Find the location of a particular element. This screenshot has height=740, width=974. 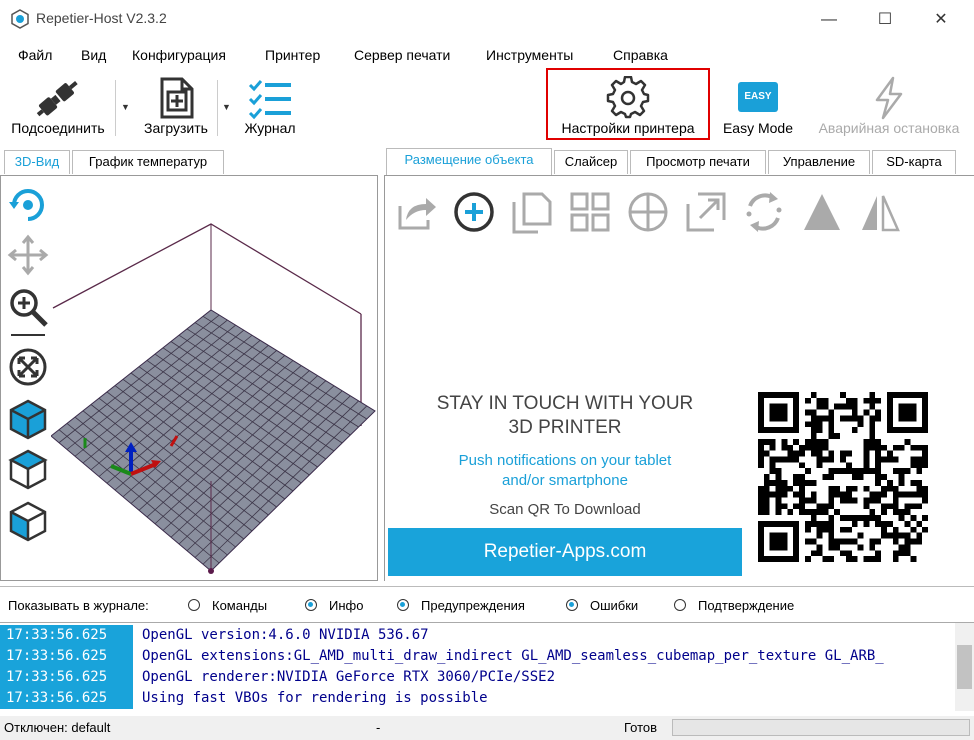

mirror-object-icon is located at coordinates (880, 212).